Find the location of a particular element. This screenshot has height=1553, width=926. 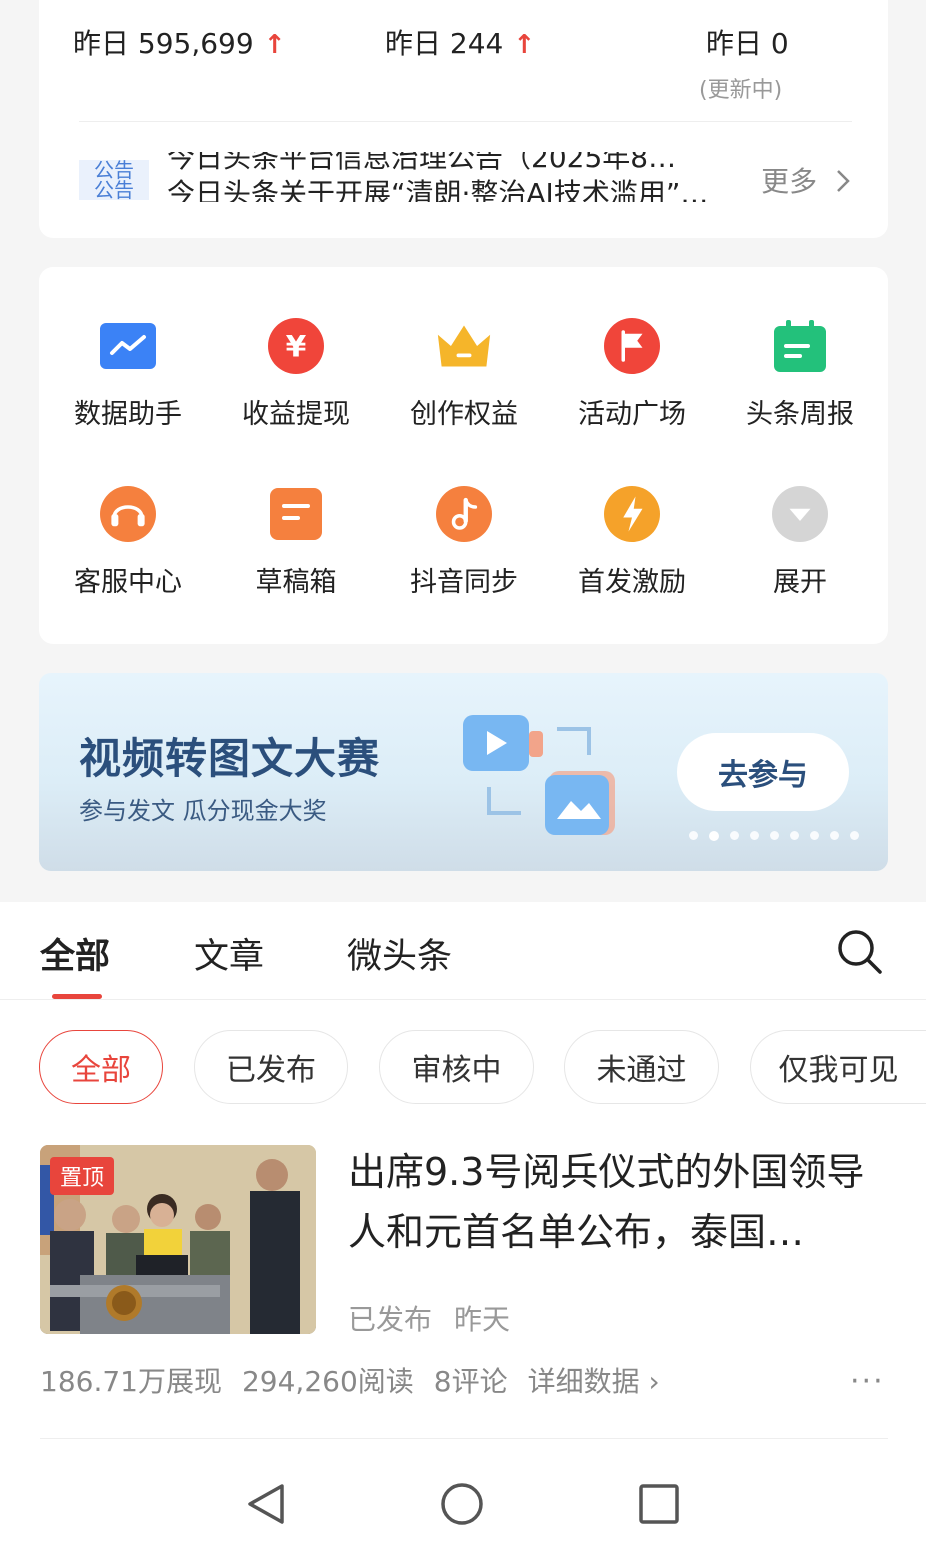

tool-customer-service: 客服中心 is located at coordinates (128, 542).